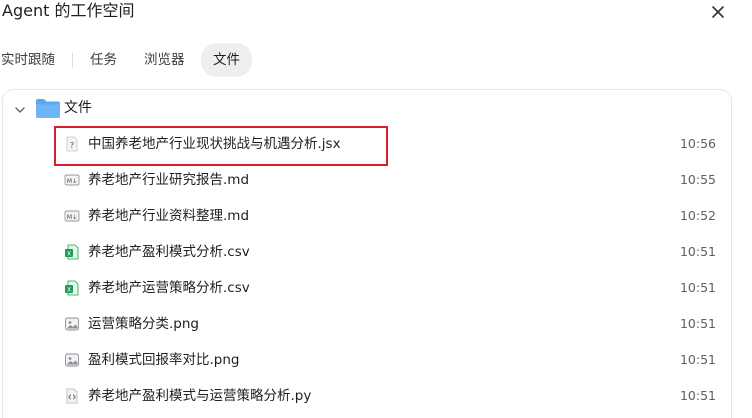 The image size is (752, 418). I want to click on file-name: 中国养老地产行业现状挑战与机遇分析.jsx, so click(214, 144).